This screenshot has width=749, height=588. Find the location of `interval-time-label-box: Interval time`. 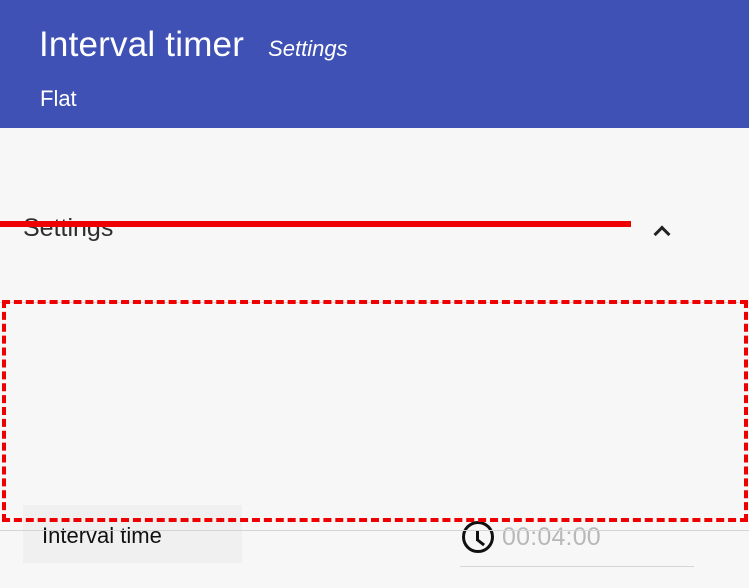

interval-time-label-box: Interval time is located at coordinates (132, 534).